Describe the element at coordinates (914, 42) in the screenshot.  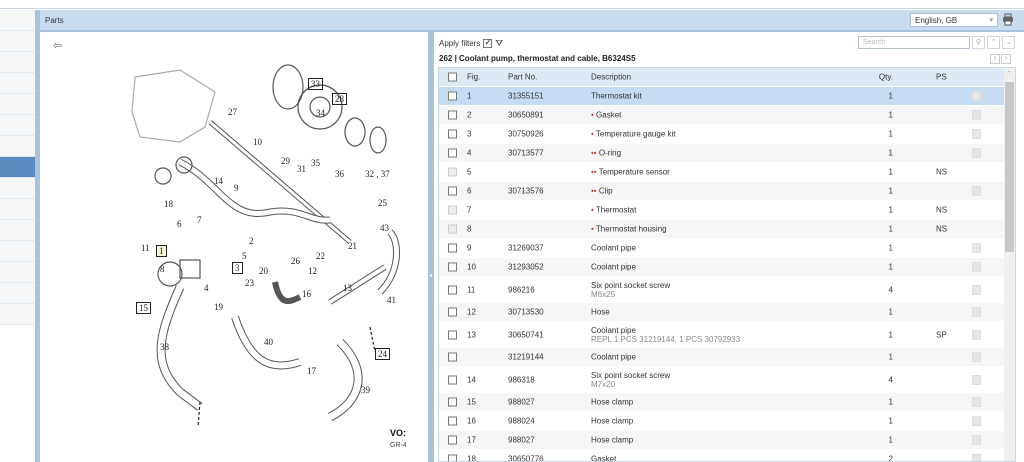
I see `search-input: Search` at that location.